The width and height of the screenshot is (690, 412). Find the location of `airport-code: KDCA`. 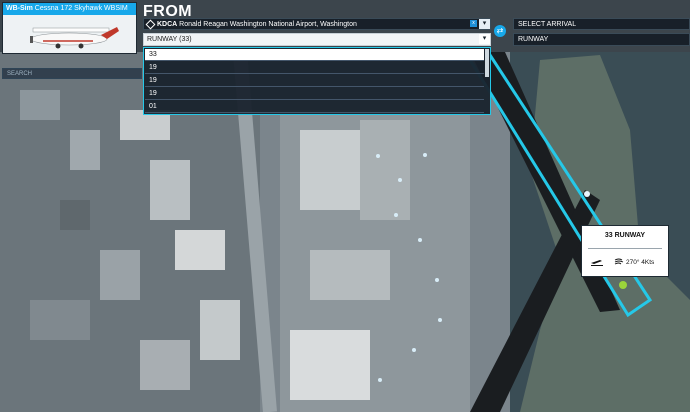

airport-code: KDCA is located at coordinates (167, 24).